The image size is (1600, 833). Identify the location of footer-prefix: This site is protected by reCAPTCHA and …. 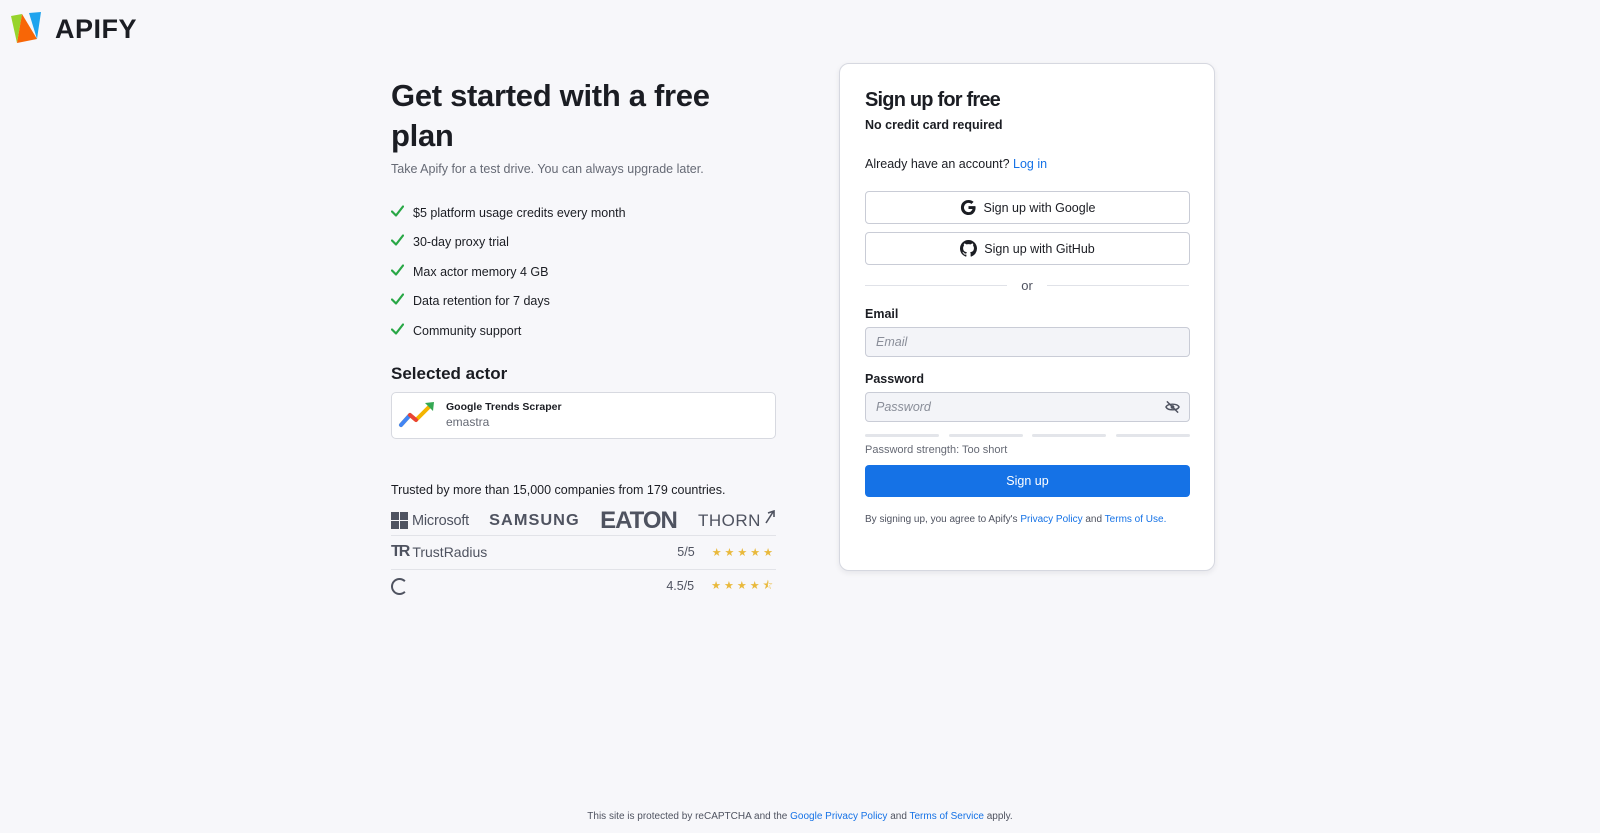
(687, 816).